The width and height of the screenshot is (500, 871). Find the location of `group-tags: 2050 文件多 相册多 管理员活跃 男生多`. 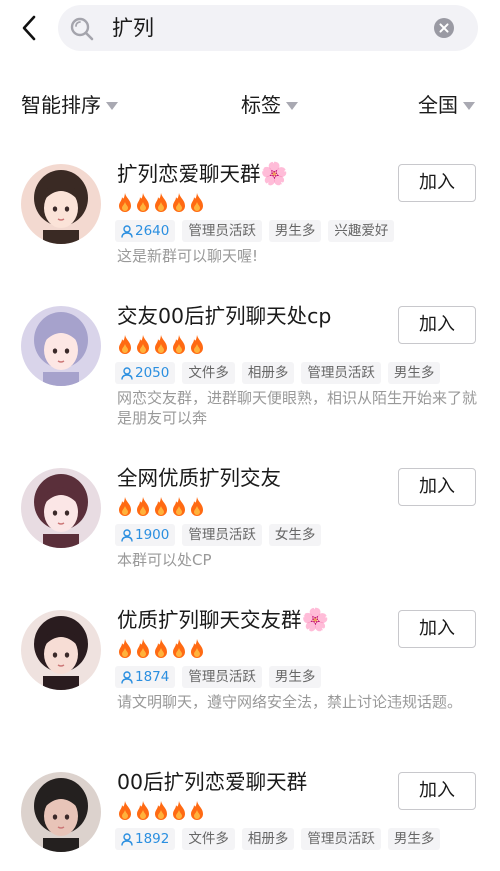

group-tags: 2050 文件多 相册多 管理员活跃 男生多 is located at coordinates (281, 373).